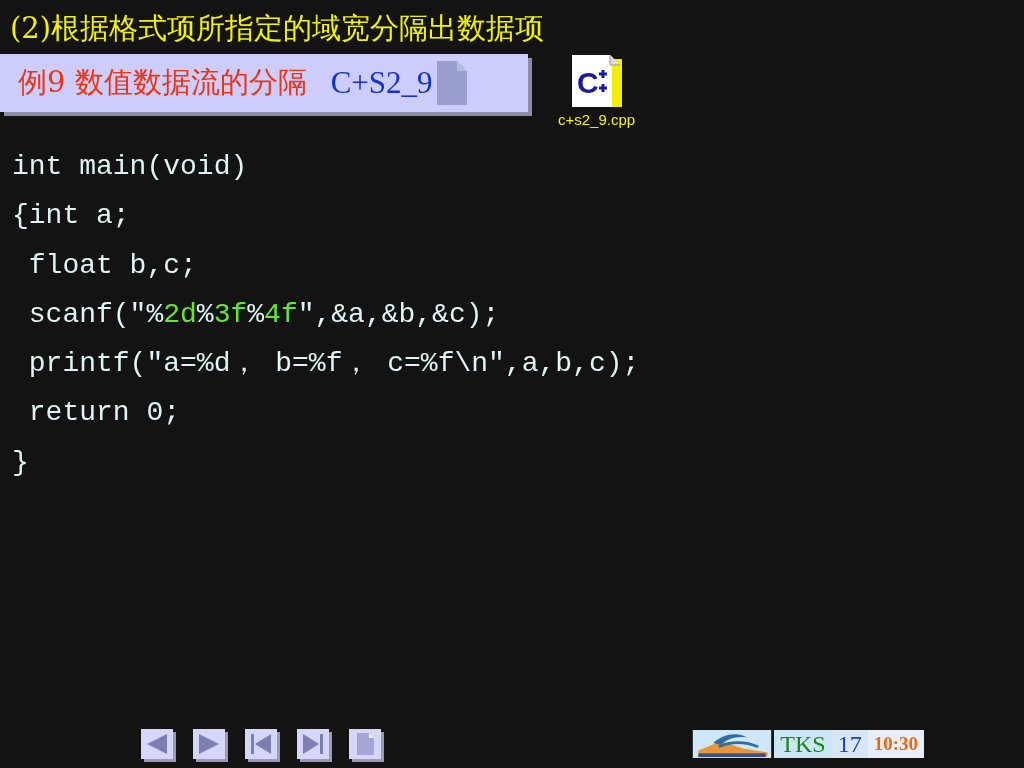 The width and height of the screenshot is (1024, 768). Describe the element at coordinates (451, 83) in the screenshot. I see `document-icon` at that location.